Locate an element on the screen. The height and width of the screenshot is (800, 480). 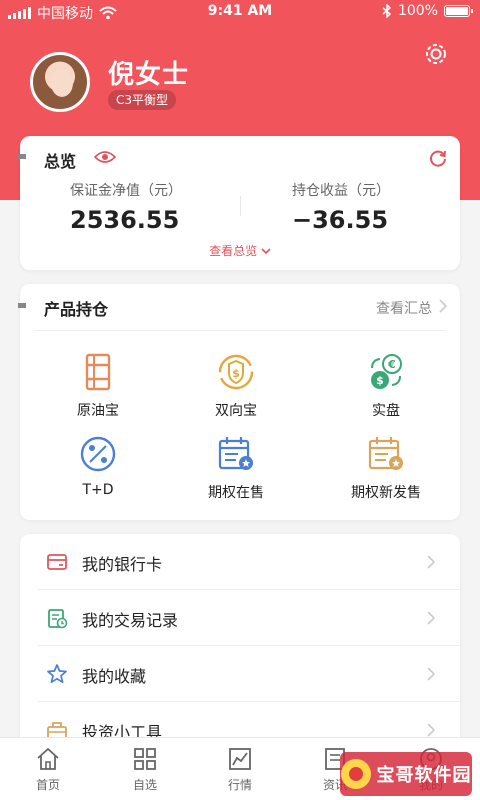
watermark-logo-icon is located at coordinates (355, 774).